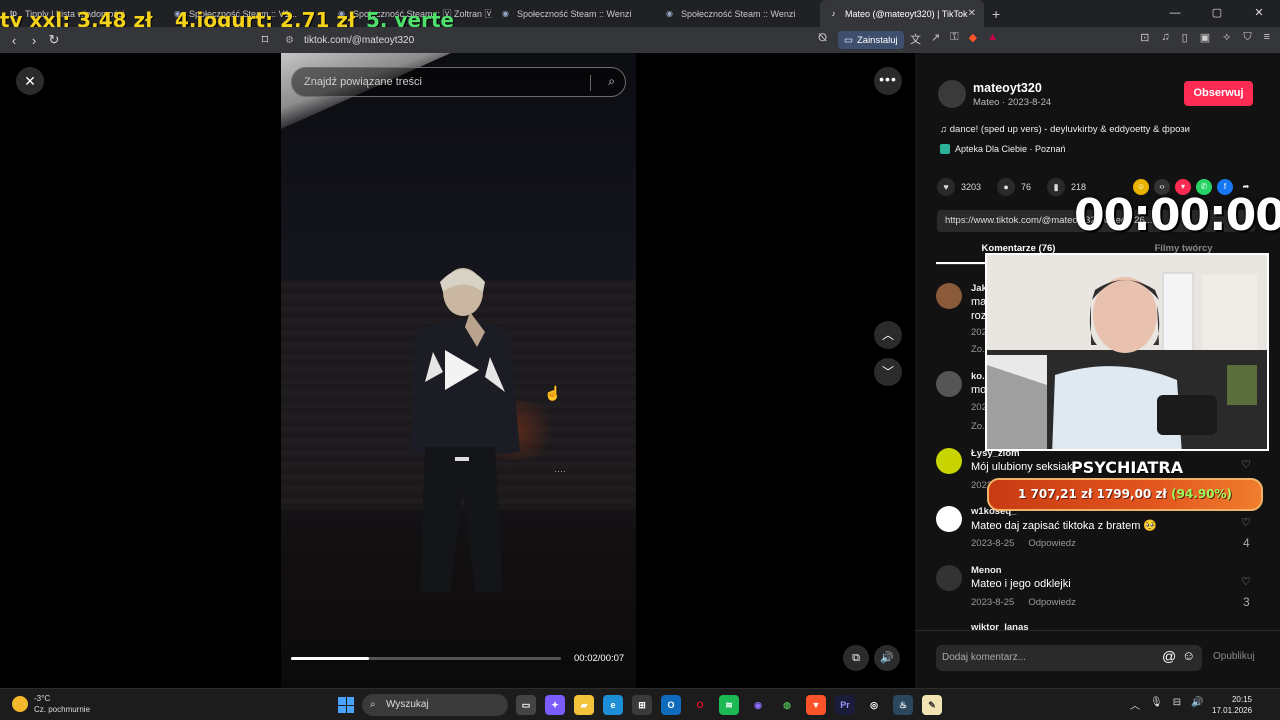  I want to click on rewards-icon: ▲, so click(992, 39).